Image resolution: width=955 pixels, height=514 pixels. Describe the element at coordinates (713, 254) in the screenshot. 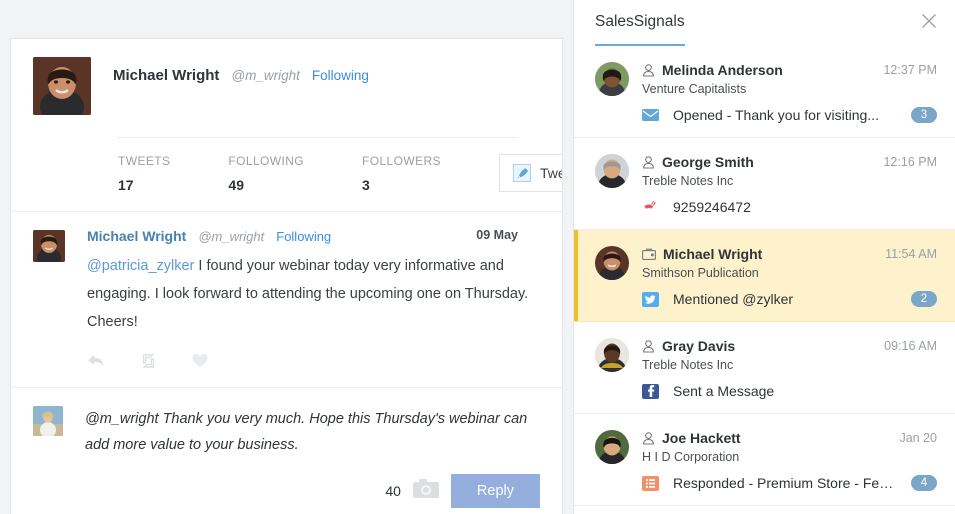

I see `list-item-name: Michael Wright` at that location.